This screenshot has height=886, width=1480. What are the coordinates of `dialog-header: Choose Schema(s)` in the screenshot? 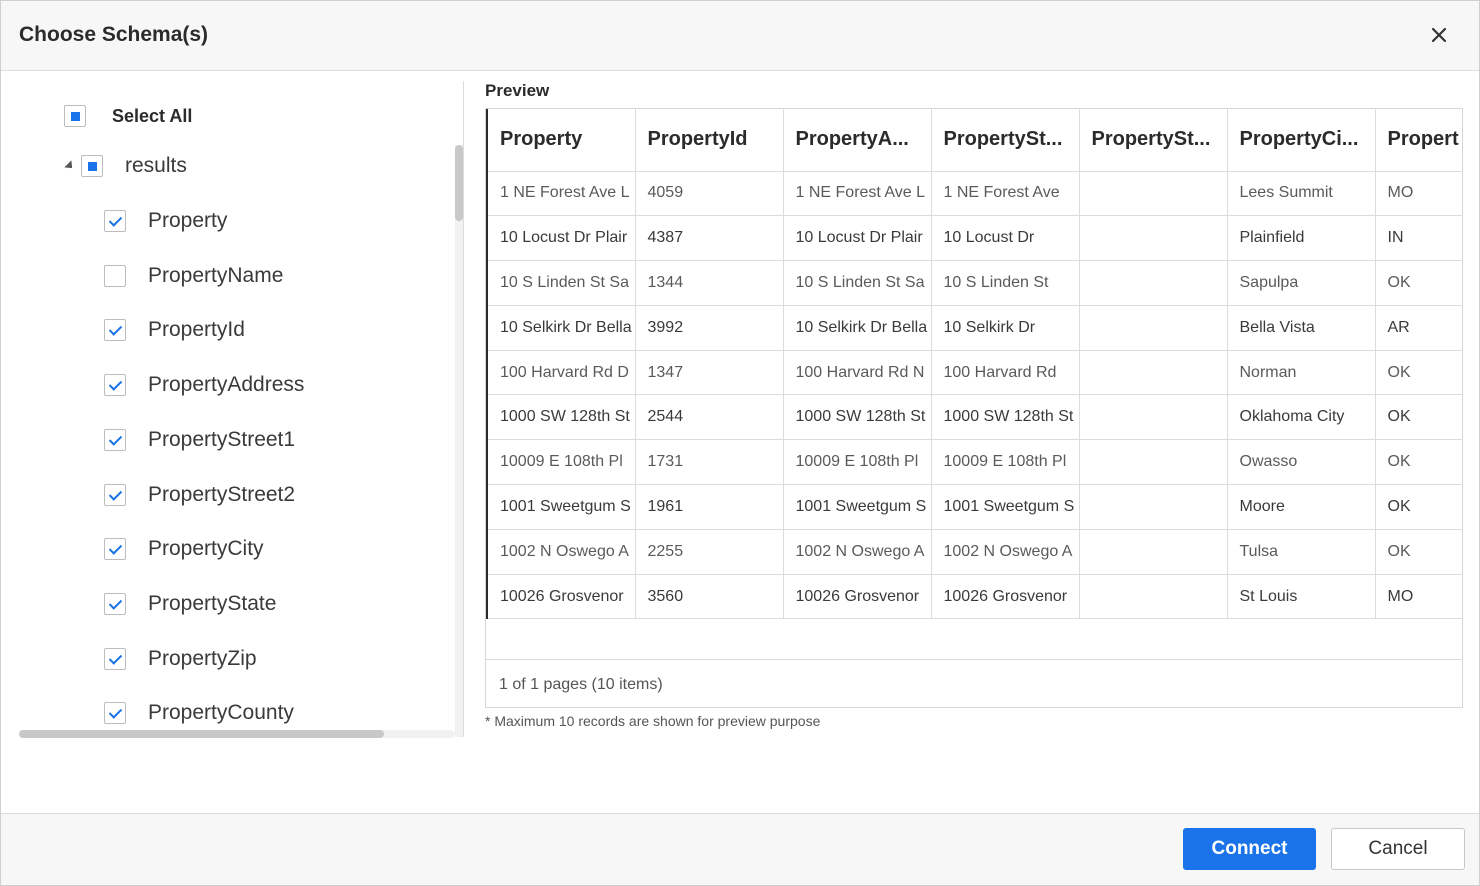 It's located at (740, 36).